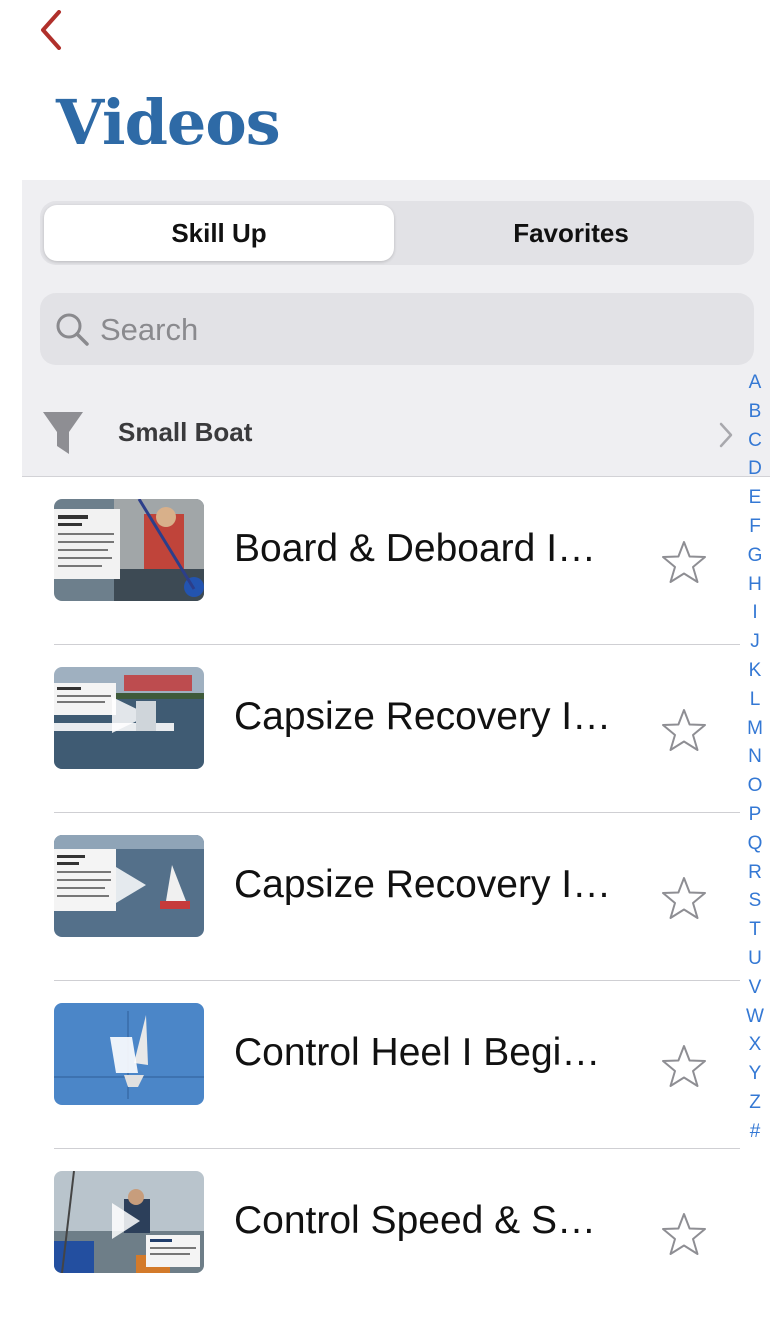 Image resolution: width=780 pixels, height=1338 pixels. Describe the element at coordinates (755, 527) in the screenshot. I see `index-letter: F` at that location.